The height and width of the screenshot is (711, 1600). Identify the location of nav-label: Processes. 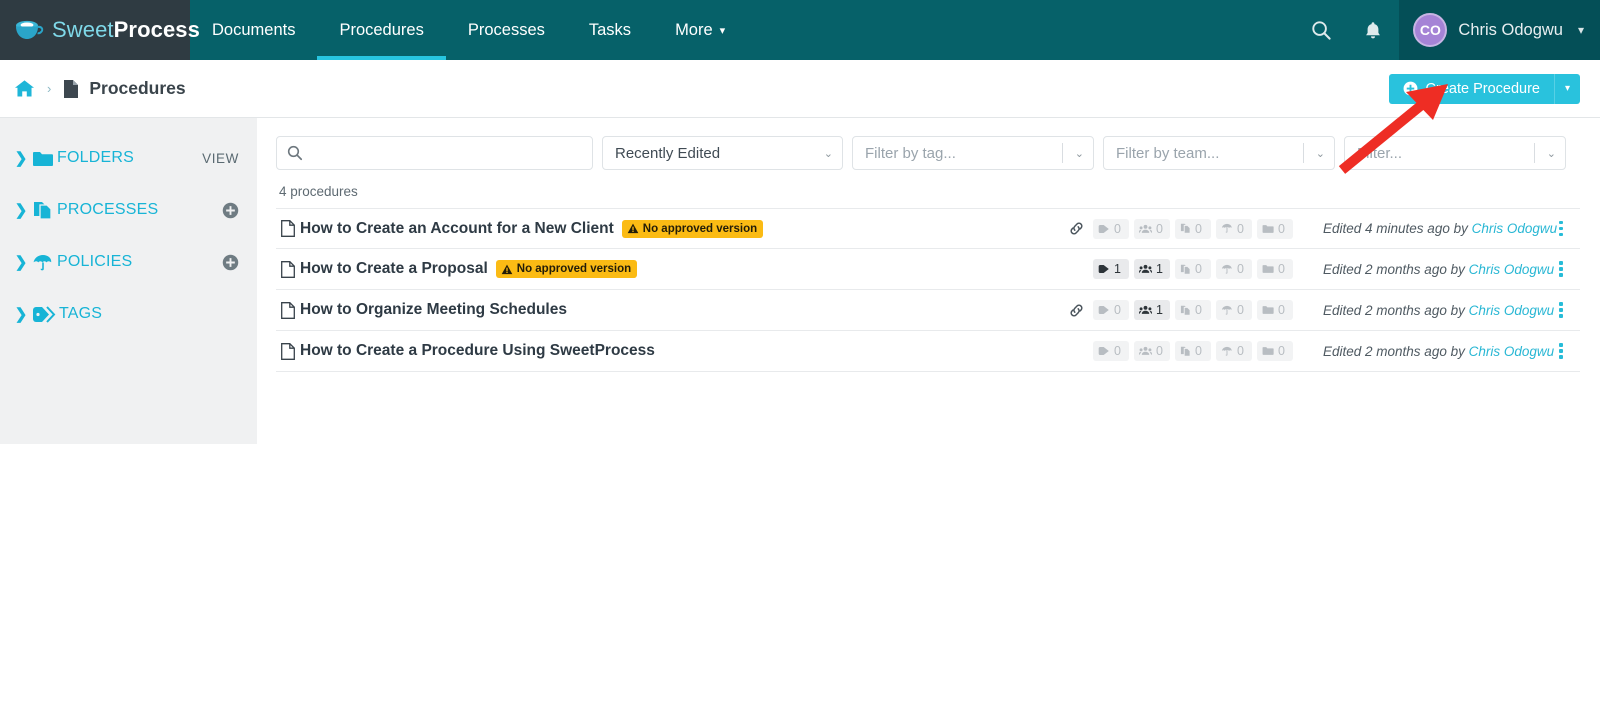
(506, 29).